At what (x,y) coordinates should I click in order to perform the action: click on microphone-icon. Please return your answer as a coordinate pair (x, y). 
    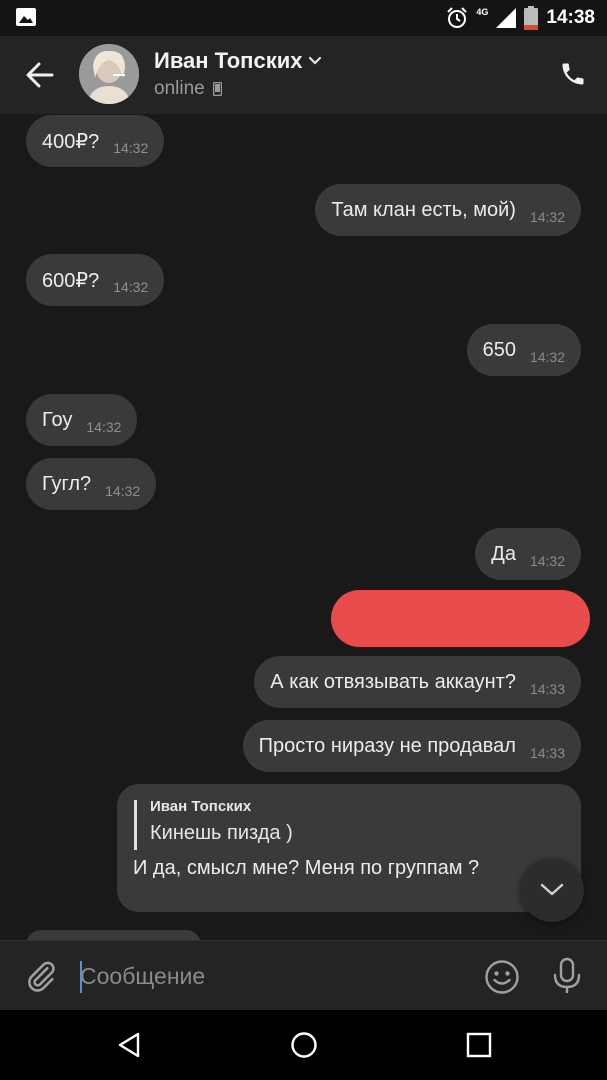
    Looking at the image, I should click on (567, 976).